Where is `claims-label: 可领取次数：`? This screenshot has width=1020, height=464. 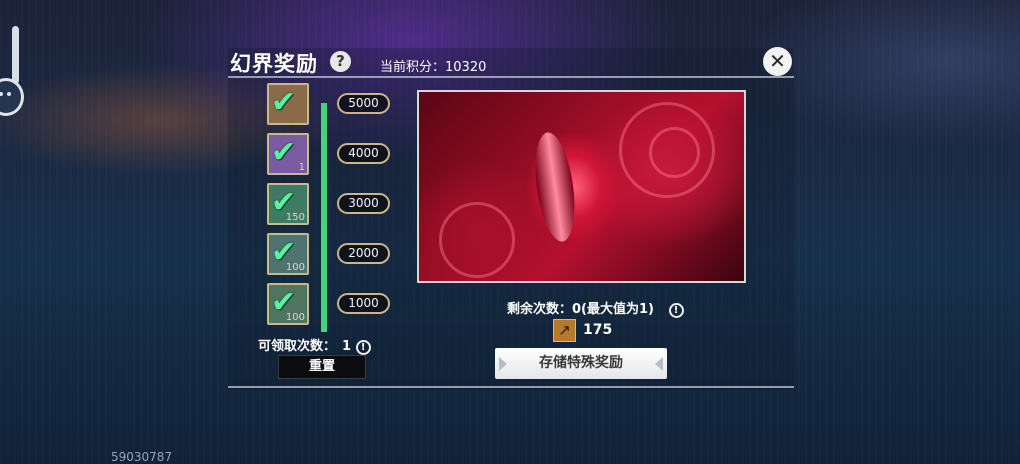
claims-label: 可领取次数： is located at coordinates (297, 346).